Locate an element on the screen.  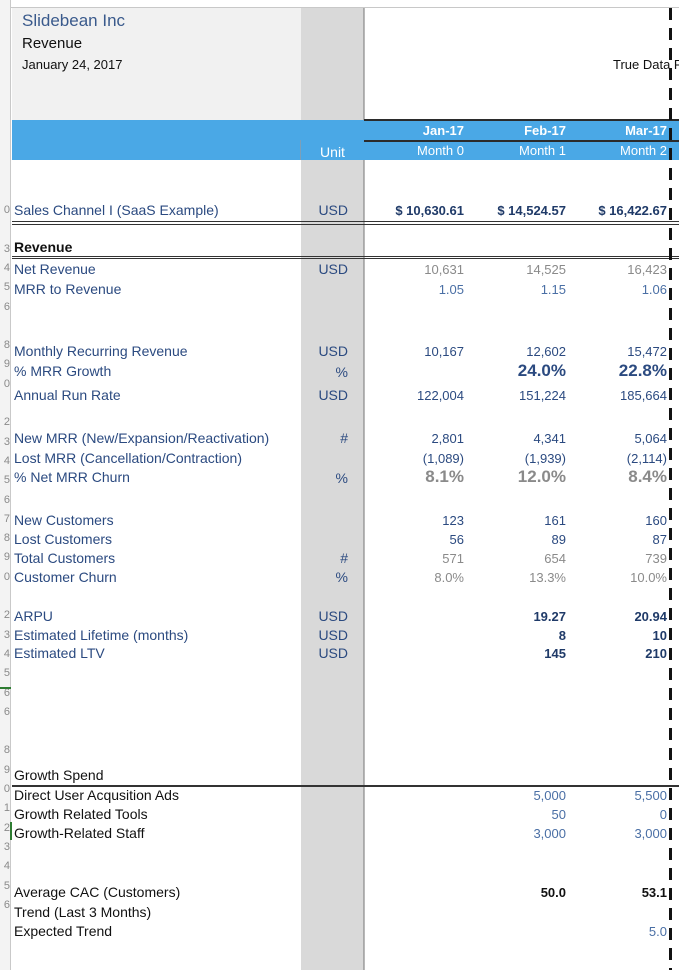
mrr-unit: USD is located at coordinates (332, 351).